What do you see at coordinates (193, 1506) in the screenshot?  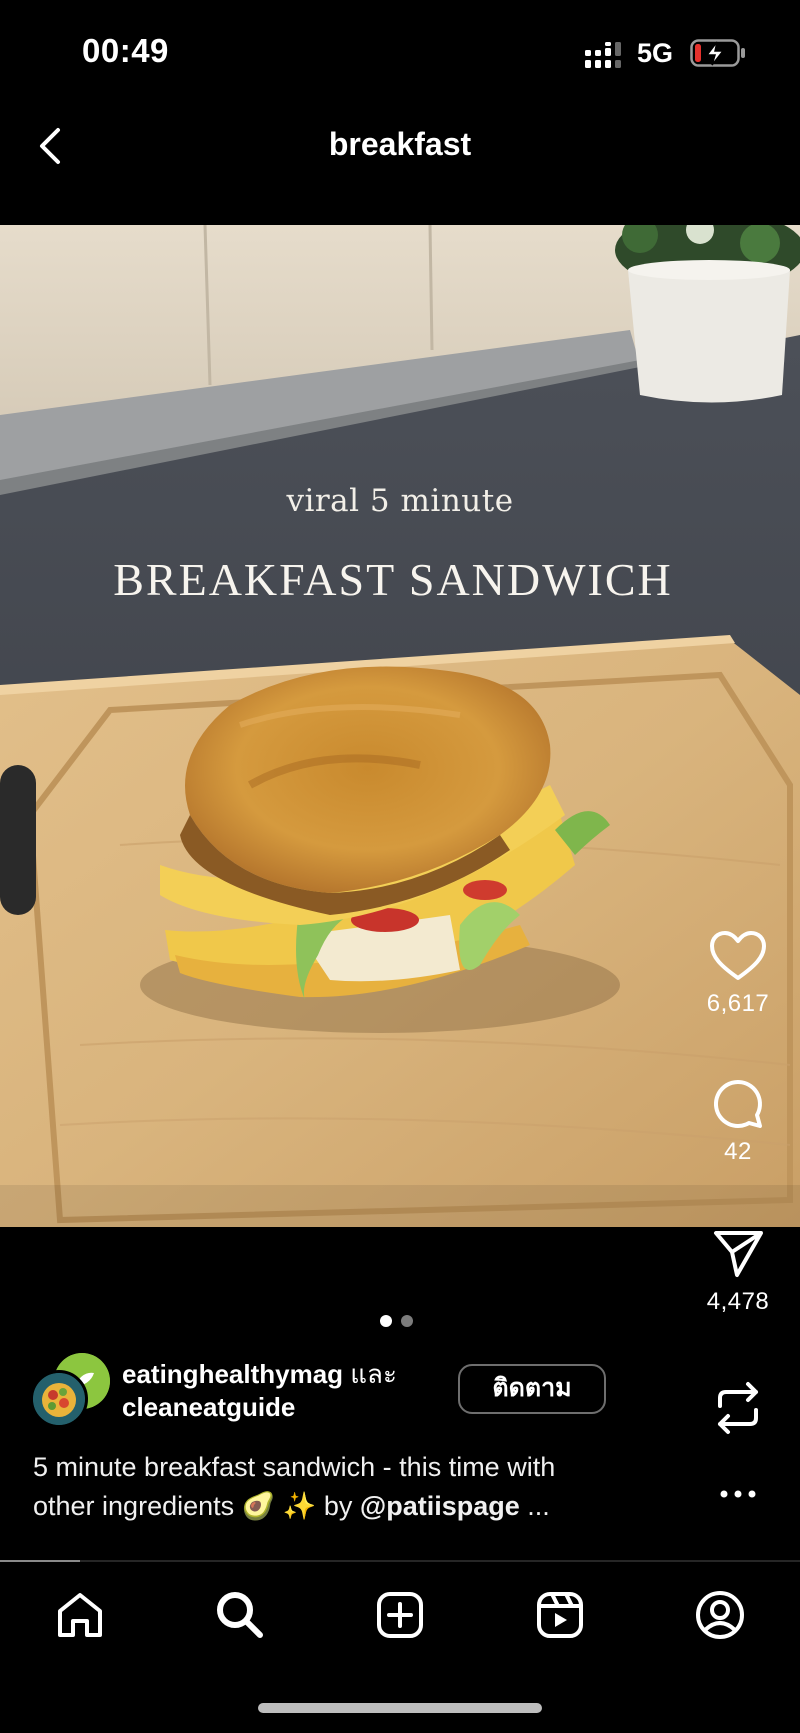 I see `caption-line-2: other ingredients 🥑 ✨ by` at bounding box center [193, 1506].